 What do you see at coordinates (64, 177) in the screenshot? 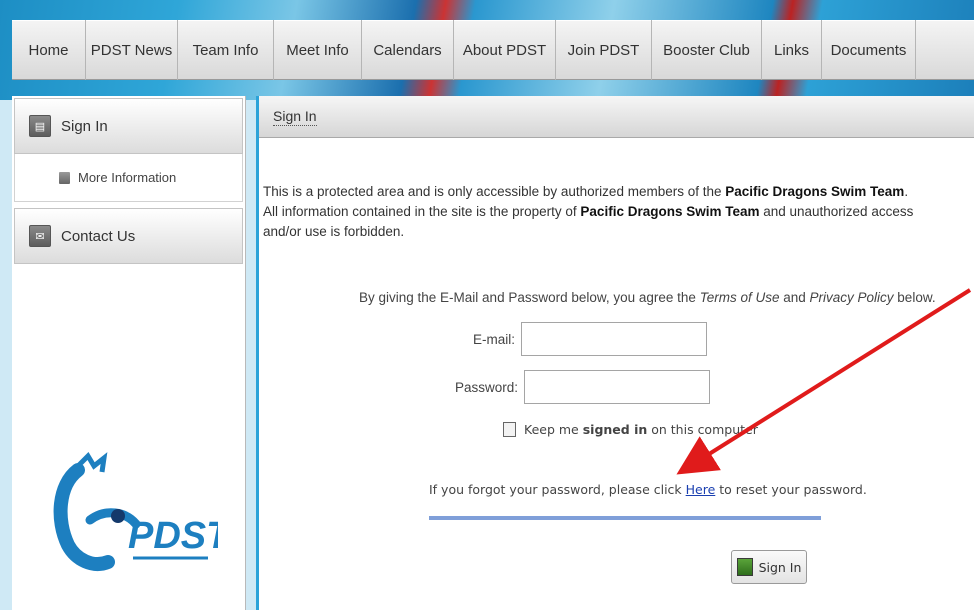
I see `document-icon` at bounding box center [64, 177].